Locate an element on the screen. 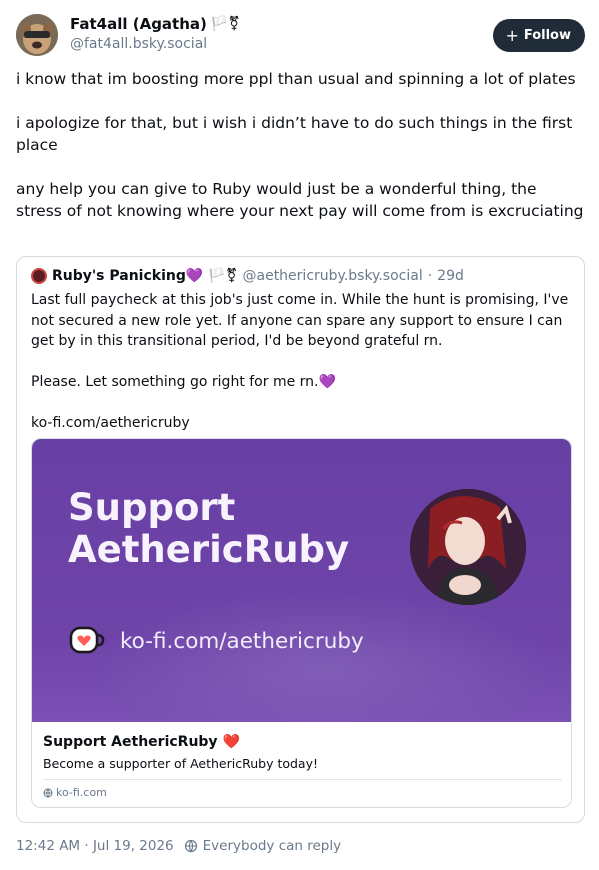 The height and width of the screenshot is (870, 599). link-preview-title-text: Support AethericRuby is located at coordinates (130, 742).